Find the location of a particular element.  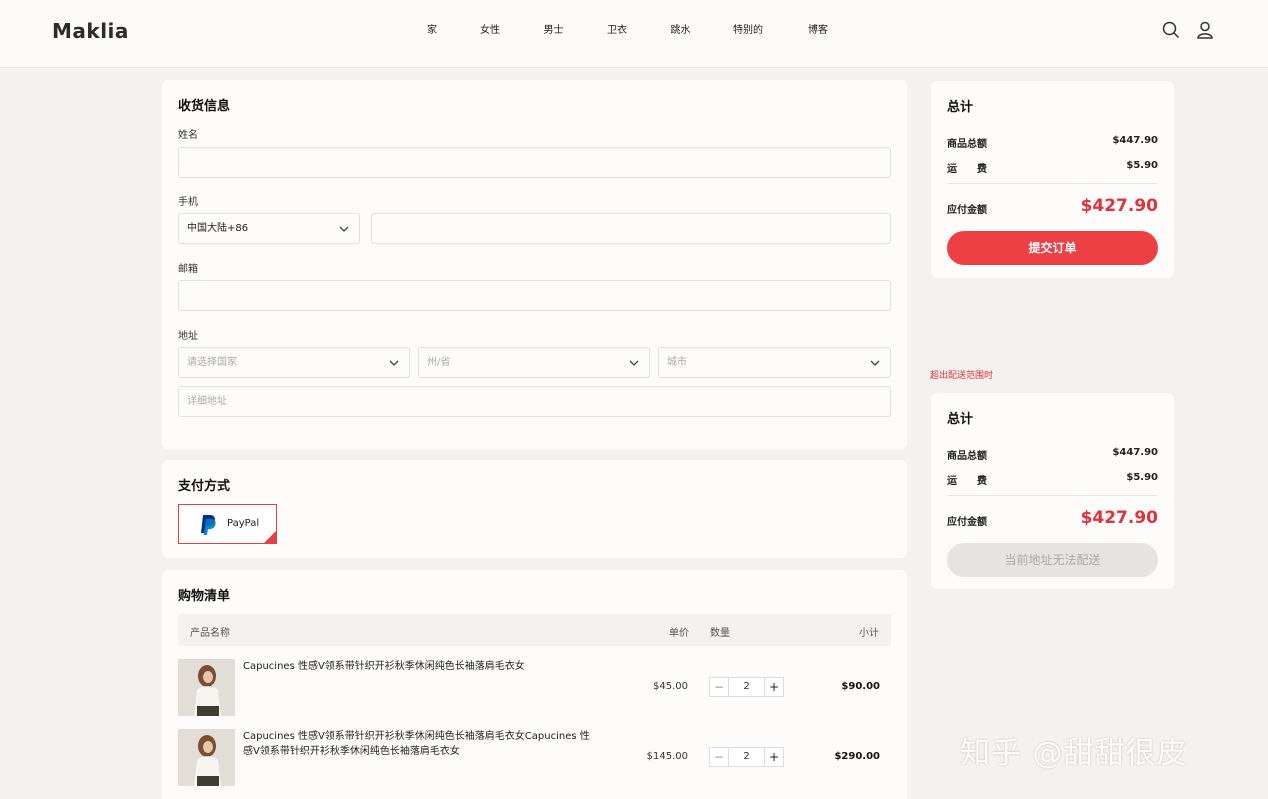

state-select: 州/省 is located at coordinates (534, 362).